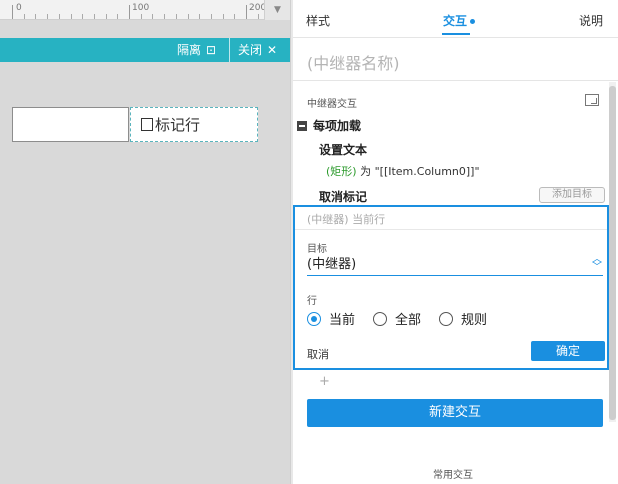 This screenshot has height=484, width=618. I want to click on radio-checked-icon, so click(314, 318).